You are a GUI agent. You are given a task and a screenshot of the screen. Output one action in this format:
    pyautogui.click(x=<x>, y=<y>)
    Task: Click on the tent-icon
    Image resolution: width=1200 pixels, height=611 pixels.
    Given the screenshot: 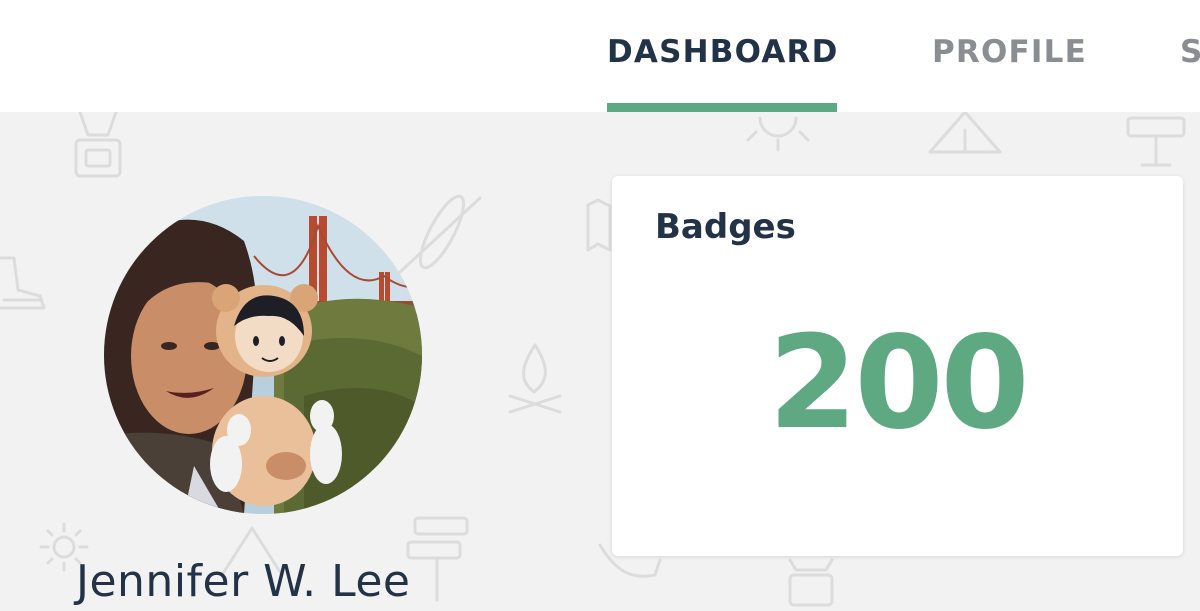 What is the action you would take?
    pyautogui.click(x=965, y=133)
    